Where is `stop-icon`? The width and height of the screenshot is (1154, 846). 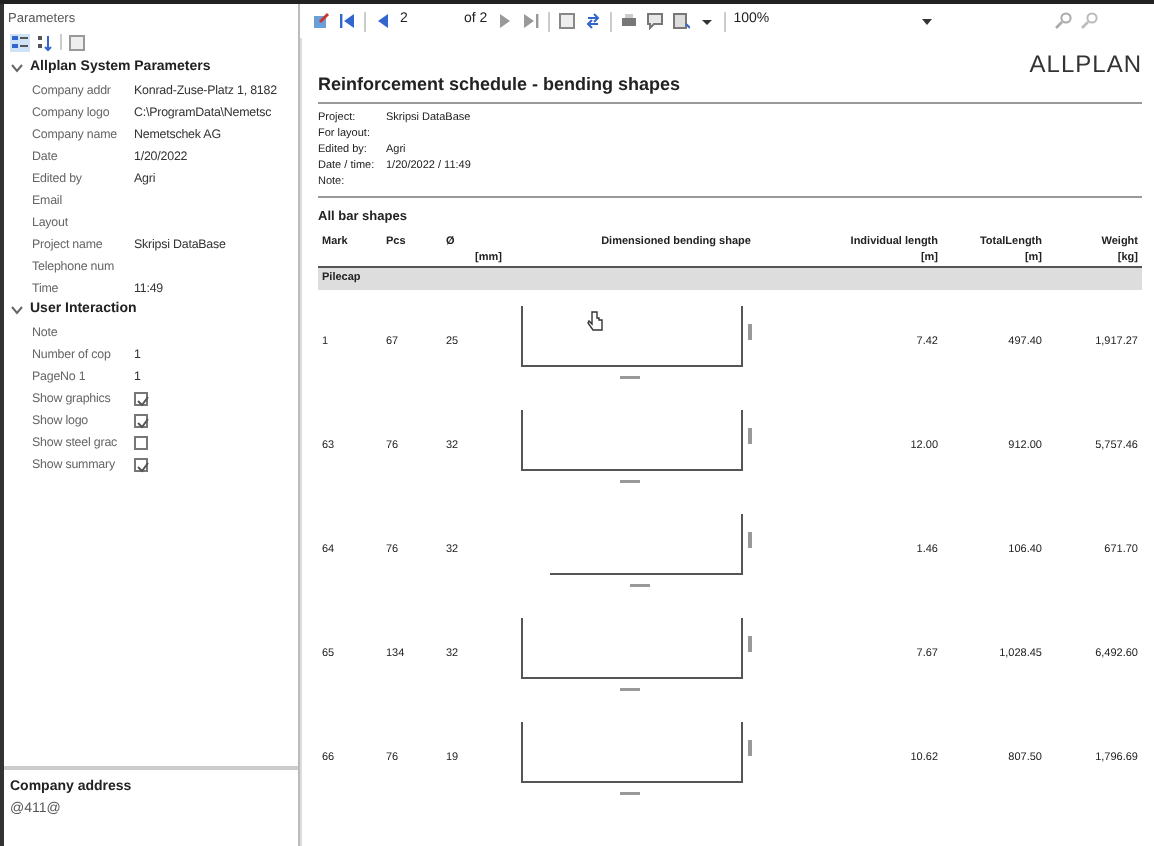
stop-icon is located at coordinates (566, 21).